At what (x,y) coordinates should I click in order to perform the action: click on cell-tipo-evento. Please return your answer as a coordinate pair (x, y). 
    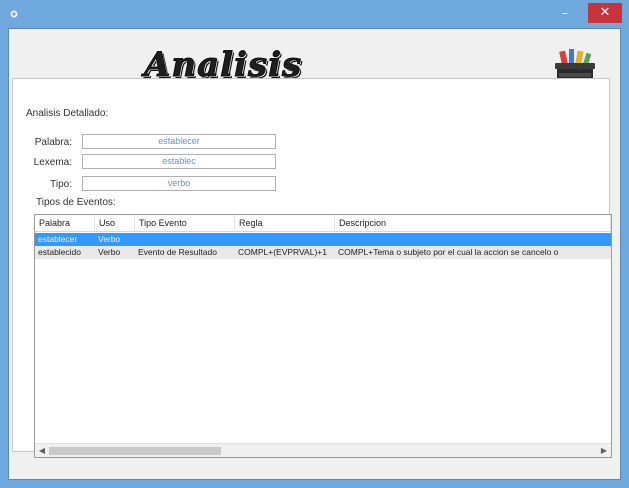
    Looking at the image, I should click on (185, 239).